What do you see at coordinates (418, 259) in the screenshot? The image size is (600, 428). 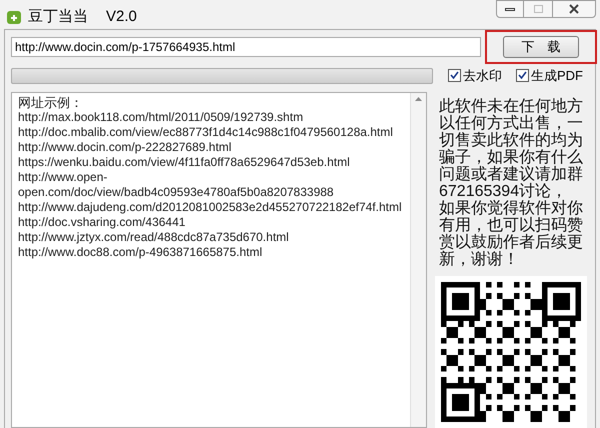 I see `scrollbar` at bounding box center [418, 259].